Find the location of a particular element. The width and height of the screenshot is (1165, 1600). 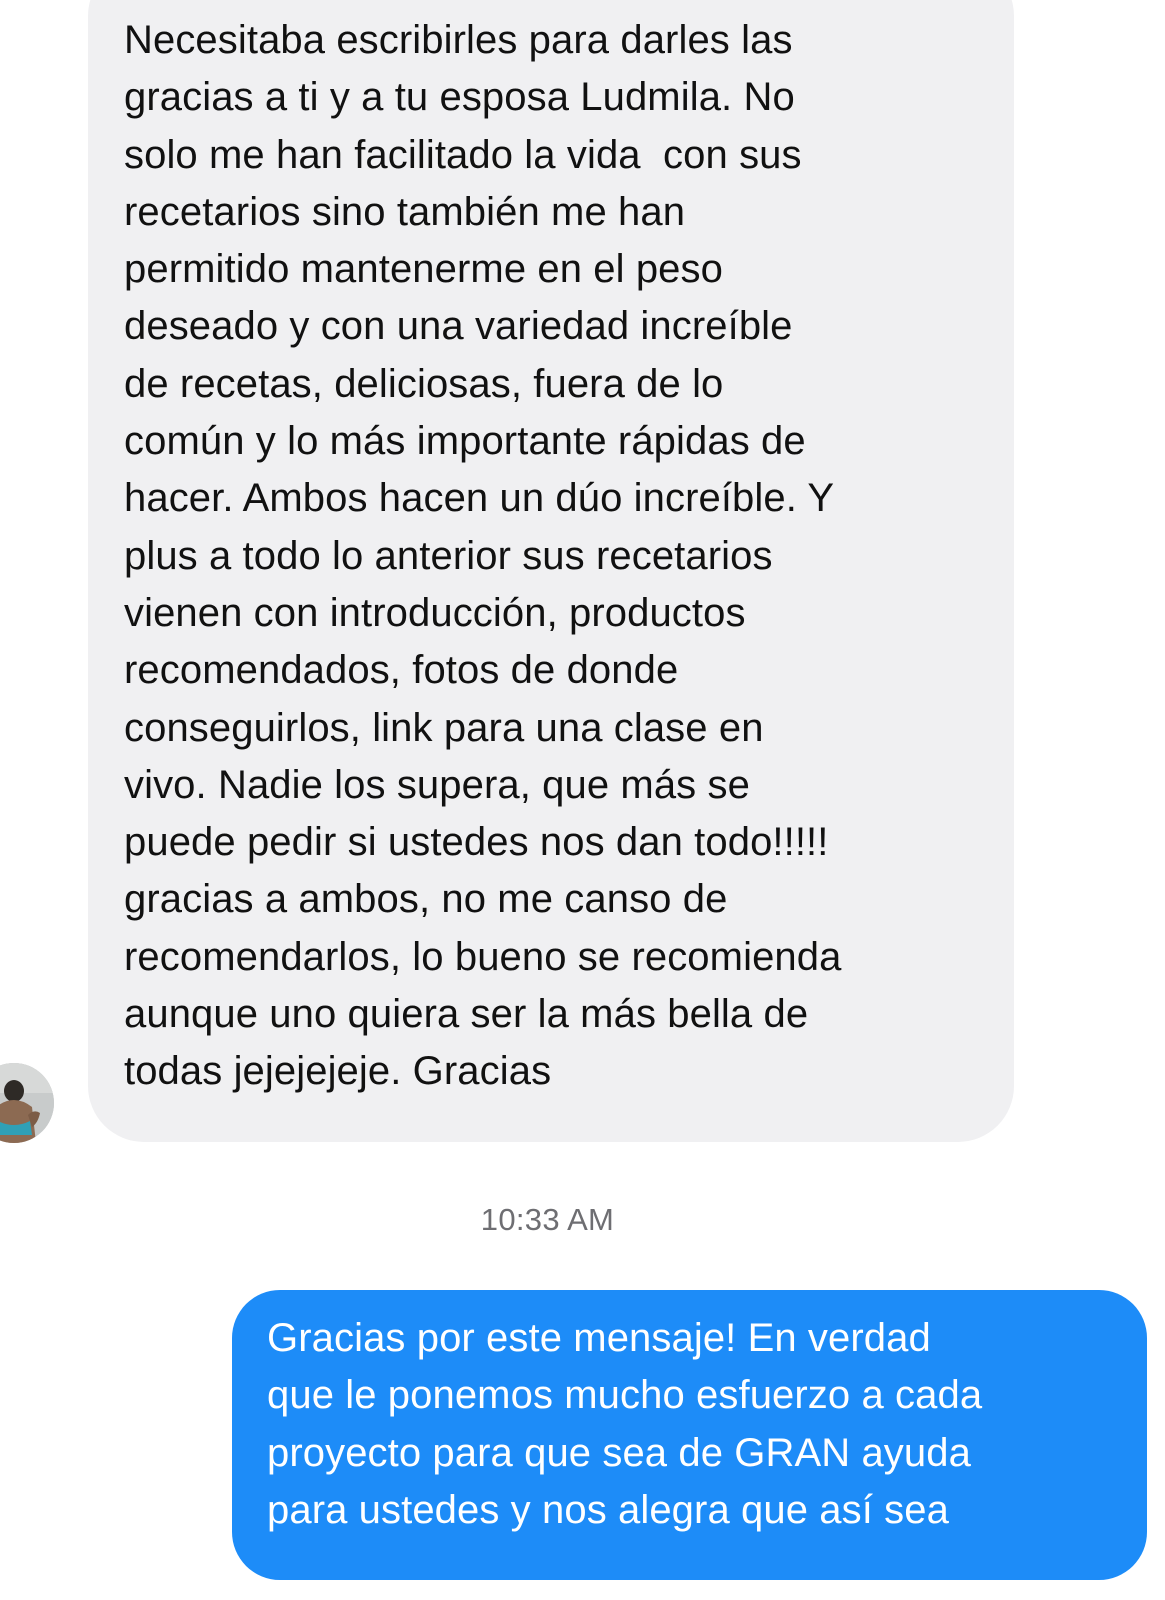

message-line: proyecto para que sea de GRAN ayuda is located at coordinates (619, 1452).